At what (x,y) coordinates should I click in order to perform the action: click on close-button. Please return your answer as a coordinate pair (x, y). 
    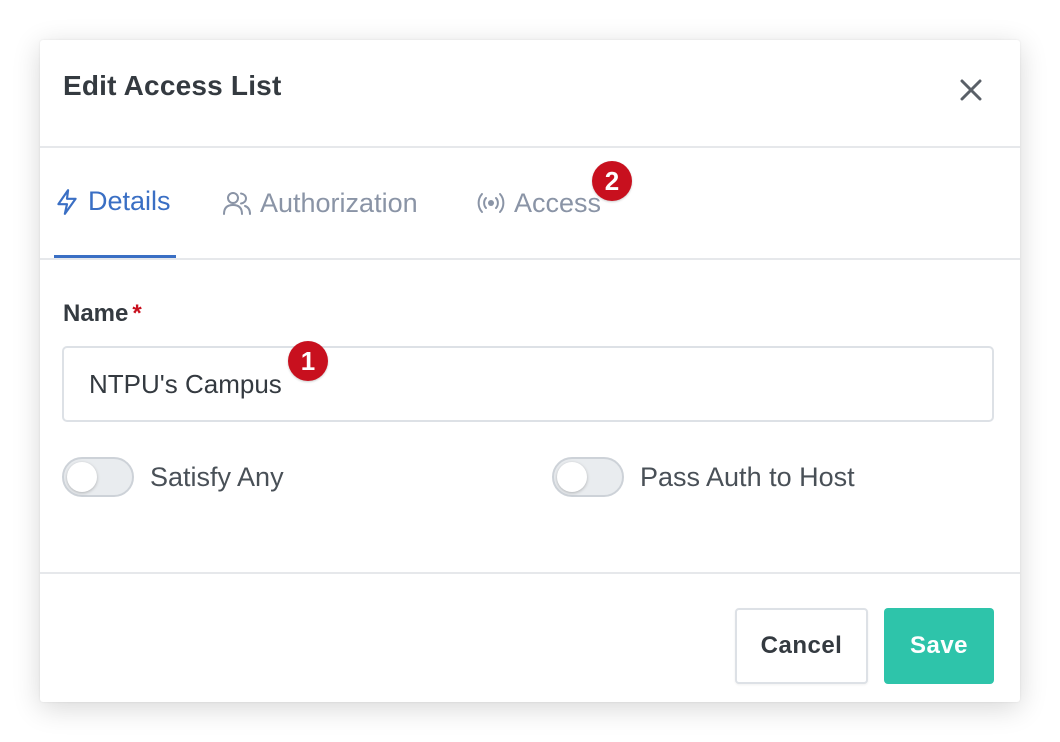
    Looking at the image, I should click on (971, 90).